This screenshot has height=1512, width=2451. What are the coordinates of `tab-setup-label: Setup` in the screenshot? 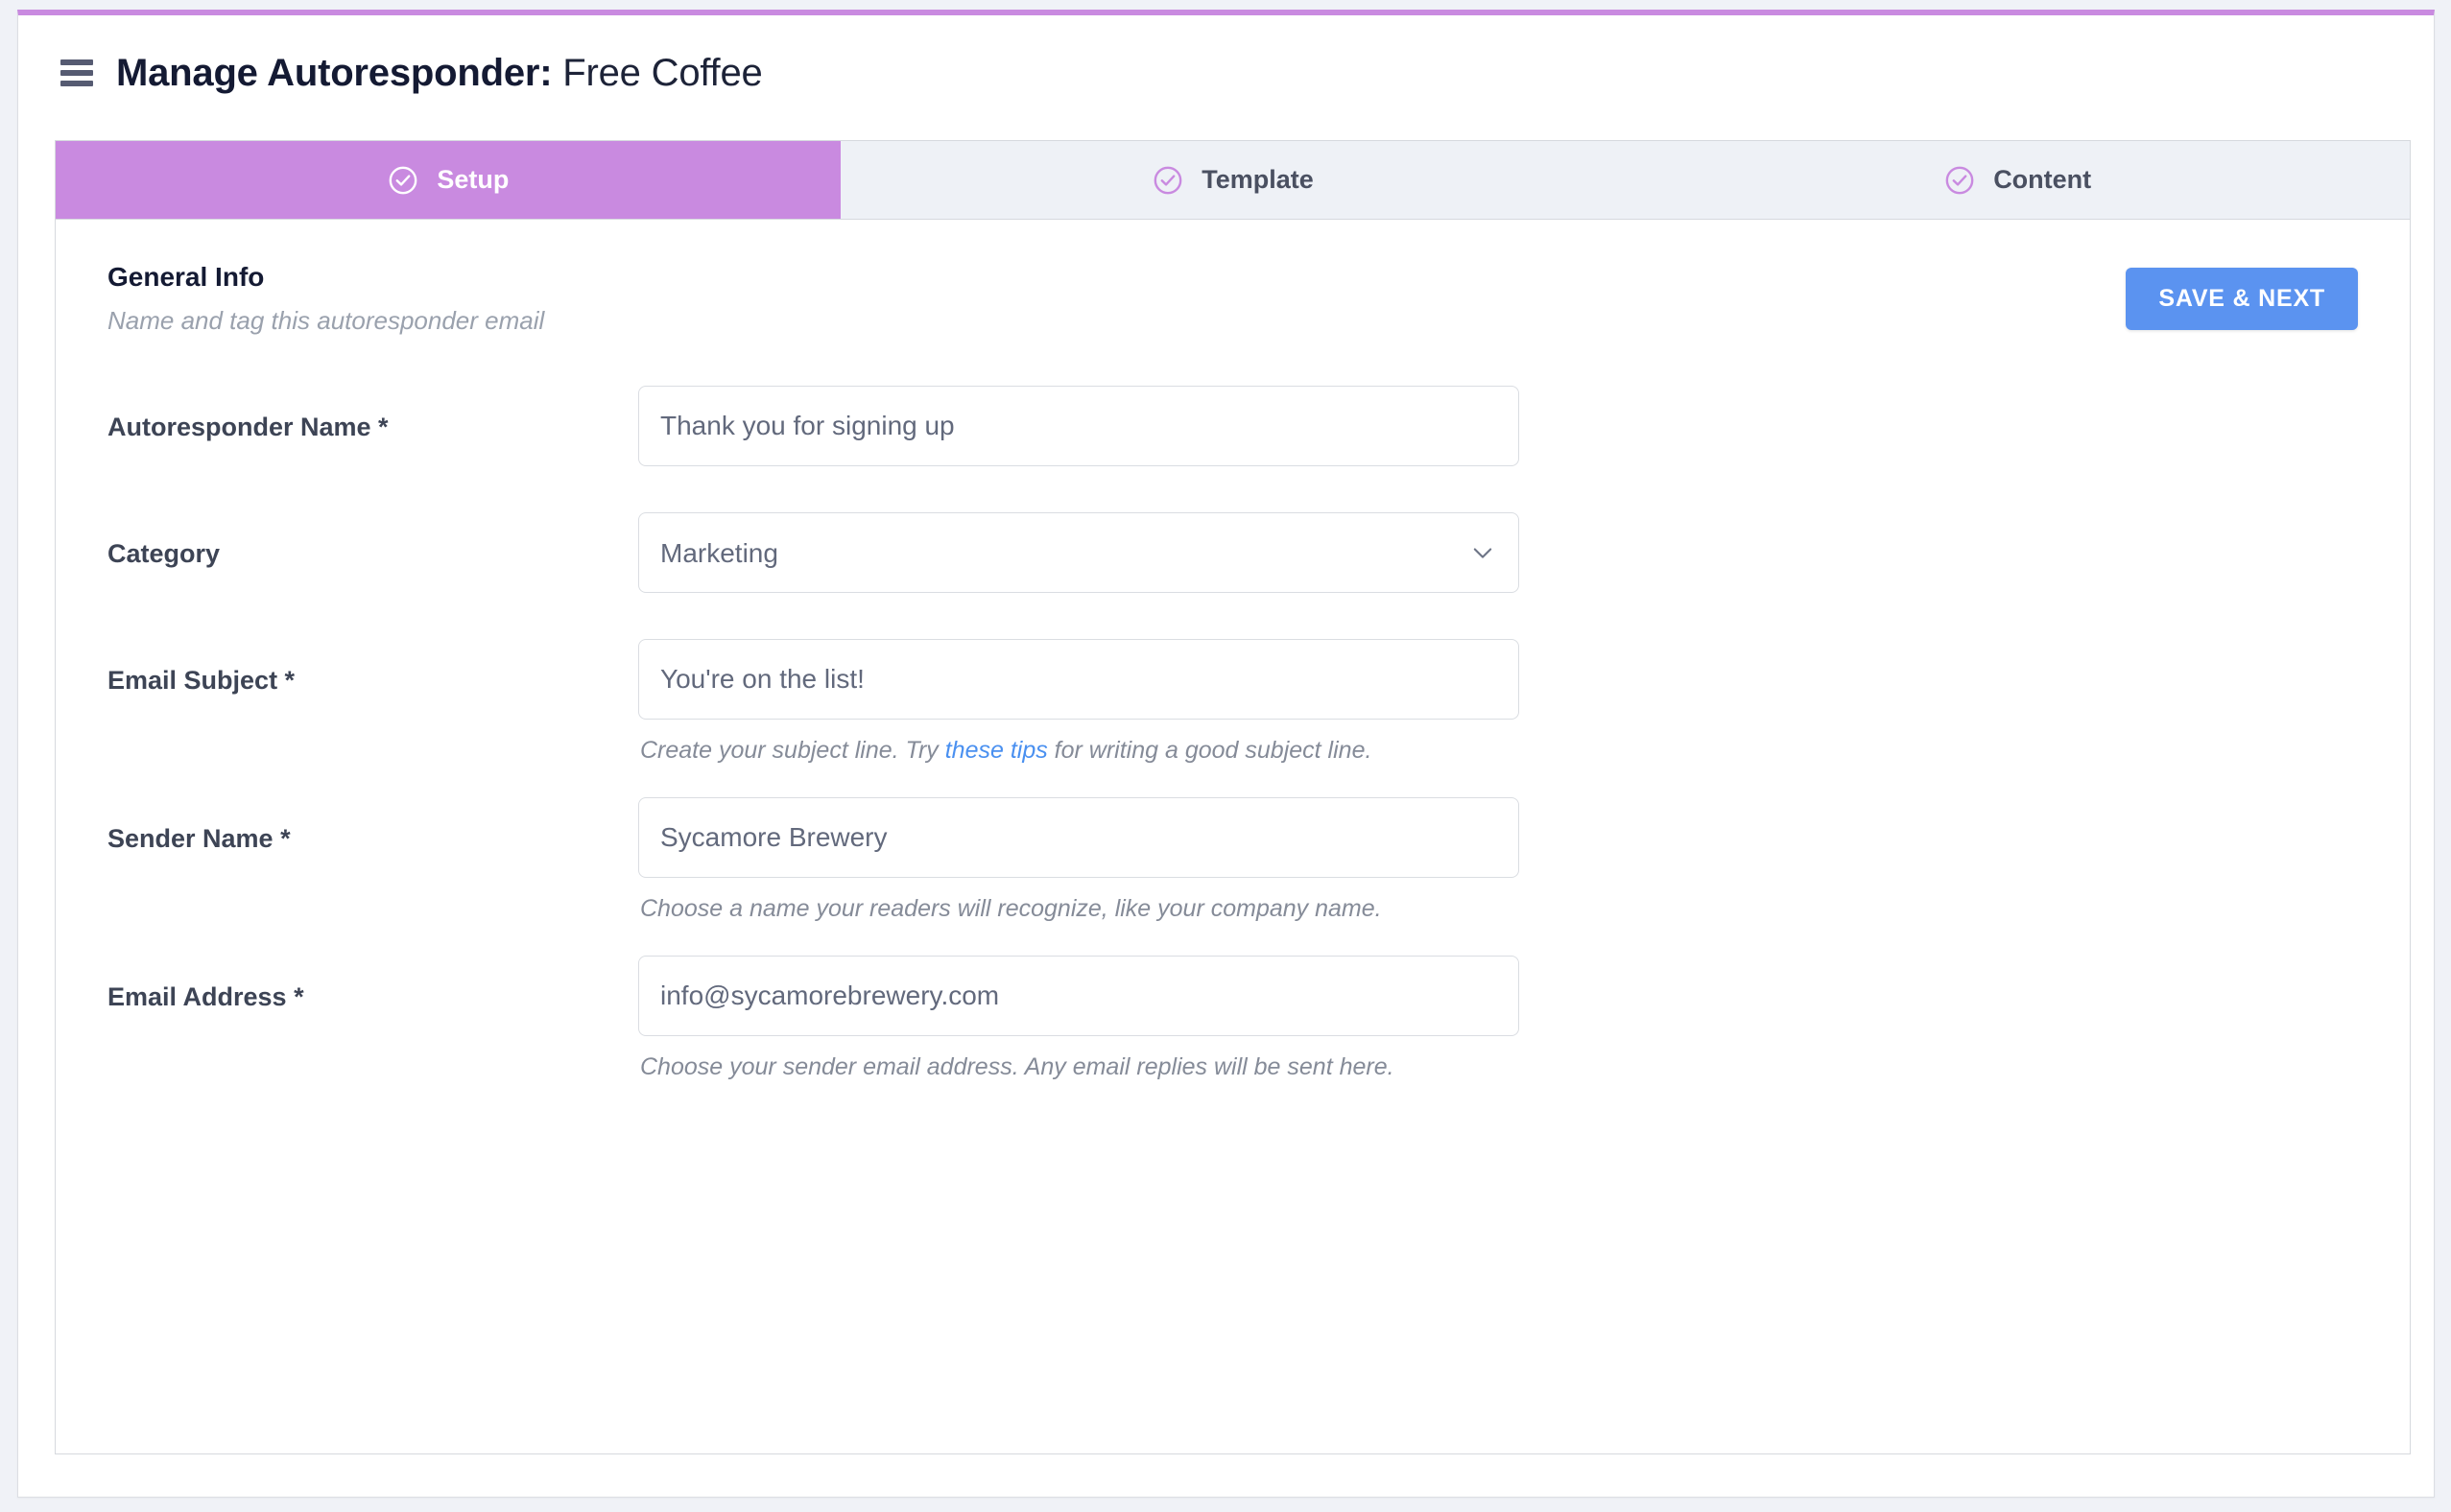 It's located at (473, 179).